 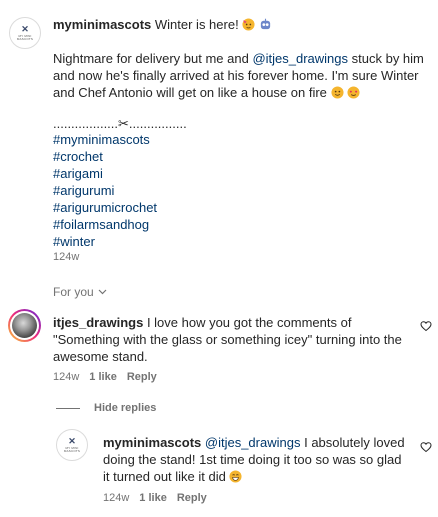 I want to click on reply-author-avatar: ✕ MY MINI MASCOTS, so click(x=72, y=445).